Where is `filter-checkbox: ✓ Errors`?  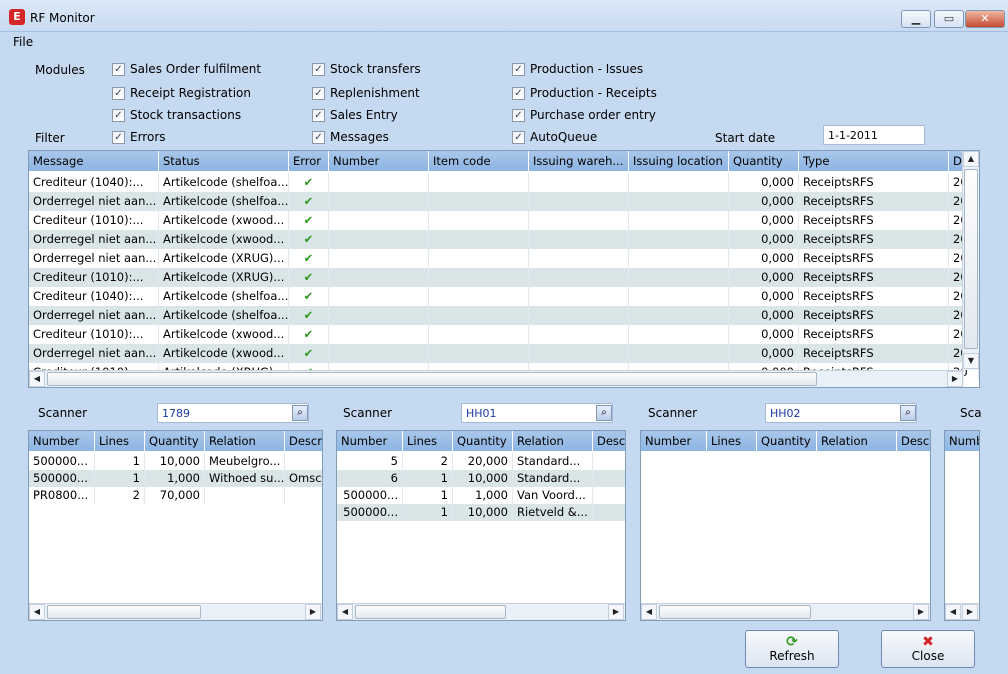 filter-checkbox: ✓ Errors is located at coordinates (139, 137).